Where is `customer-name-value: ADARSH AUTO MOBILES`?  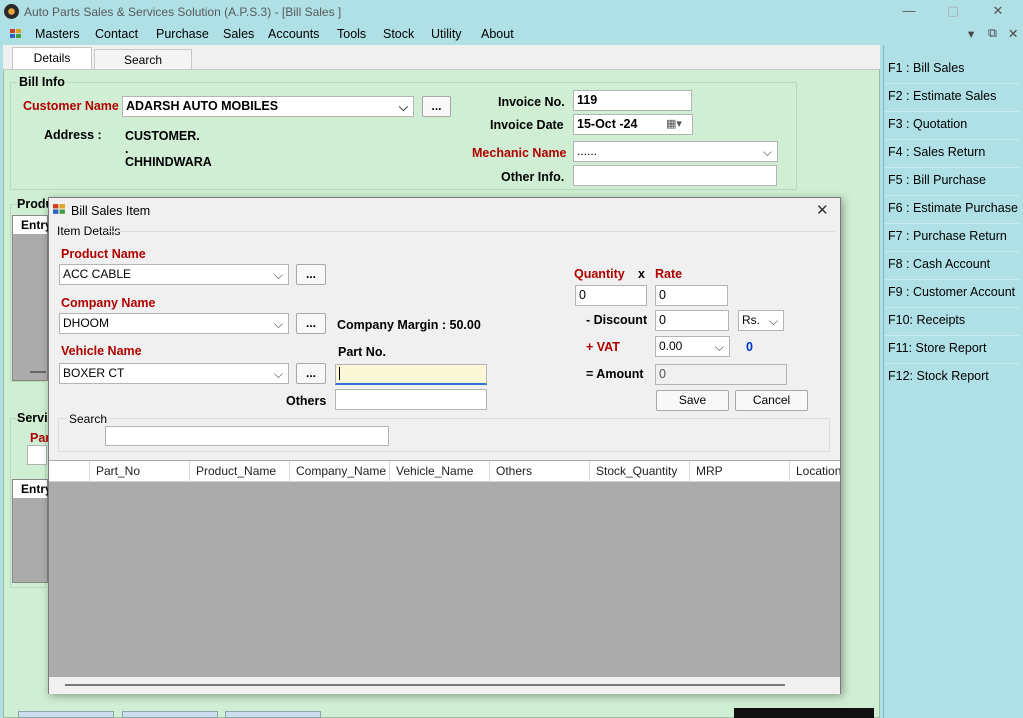
customer-name-value: ADARSH AUTO MOBILES is located at coordinates (202, 106).